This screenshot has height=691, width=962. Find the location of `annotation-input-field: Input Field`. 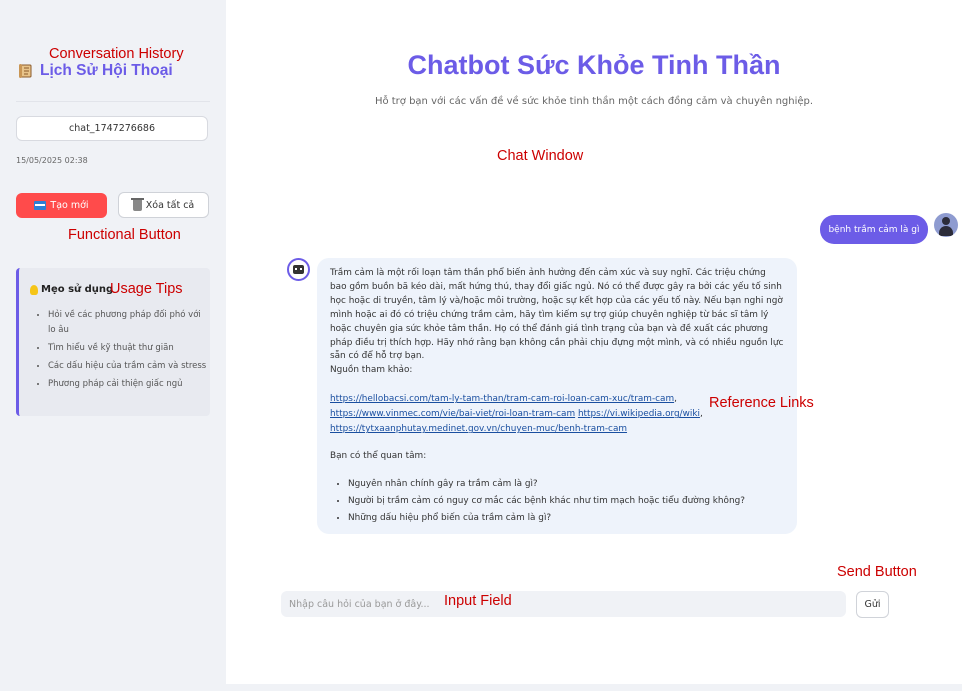

annotation-input-field: Input Field is located at coordinates (478, 601).